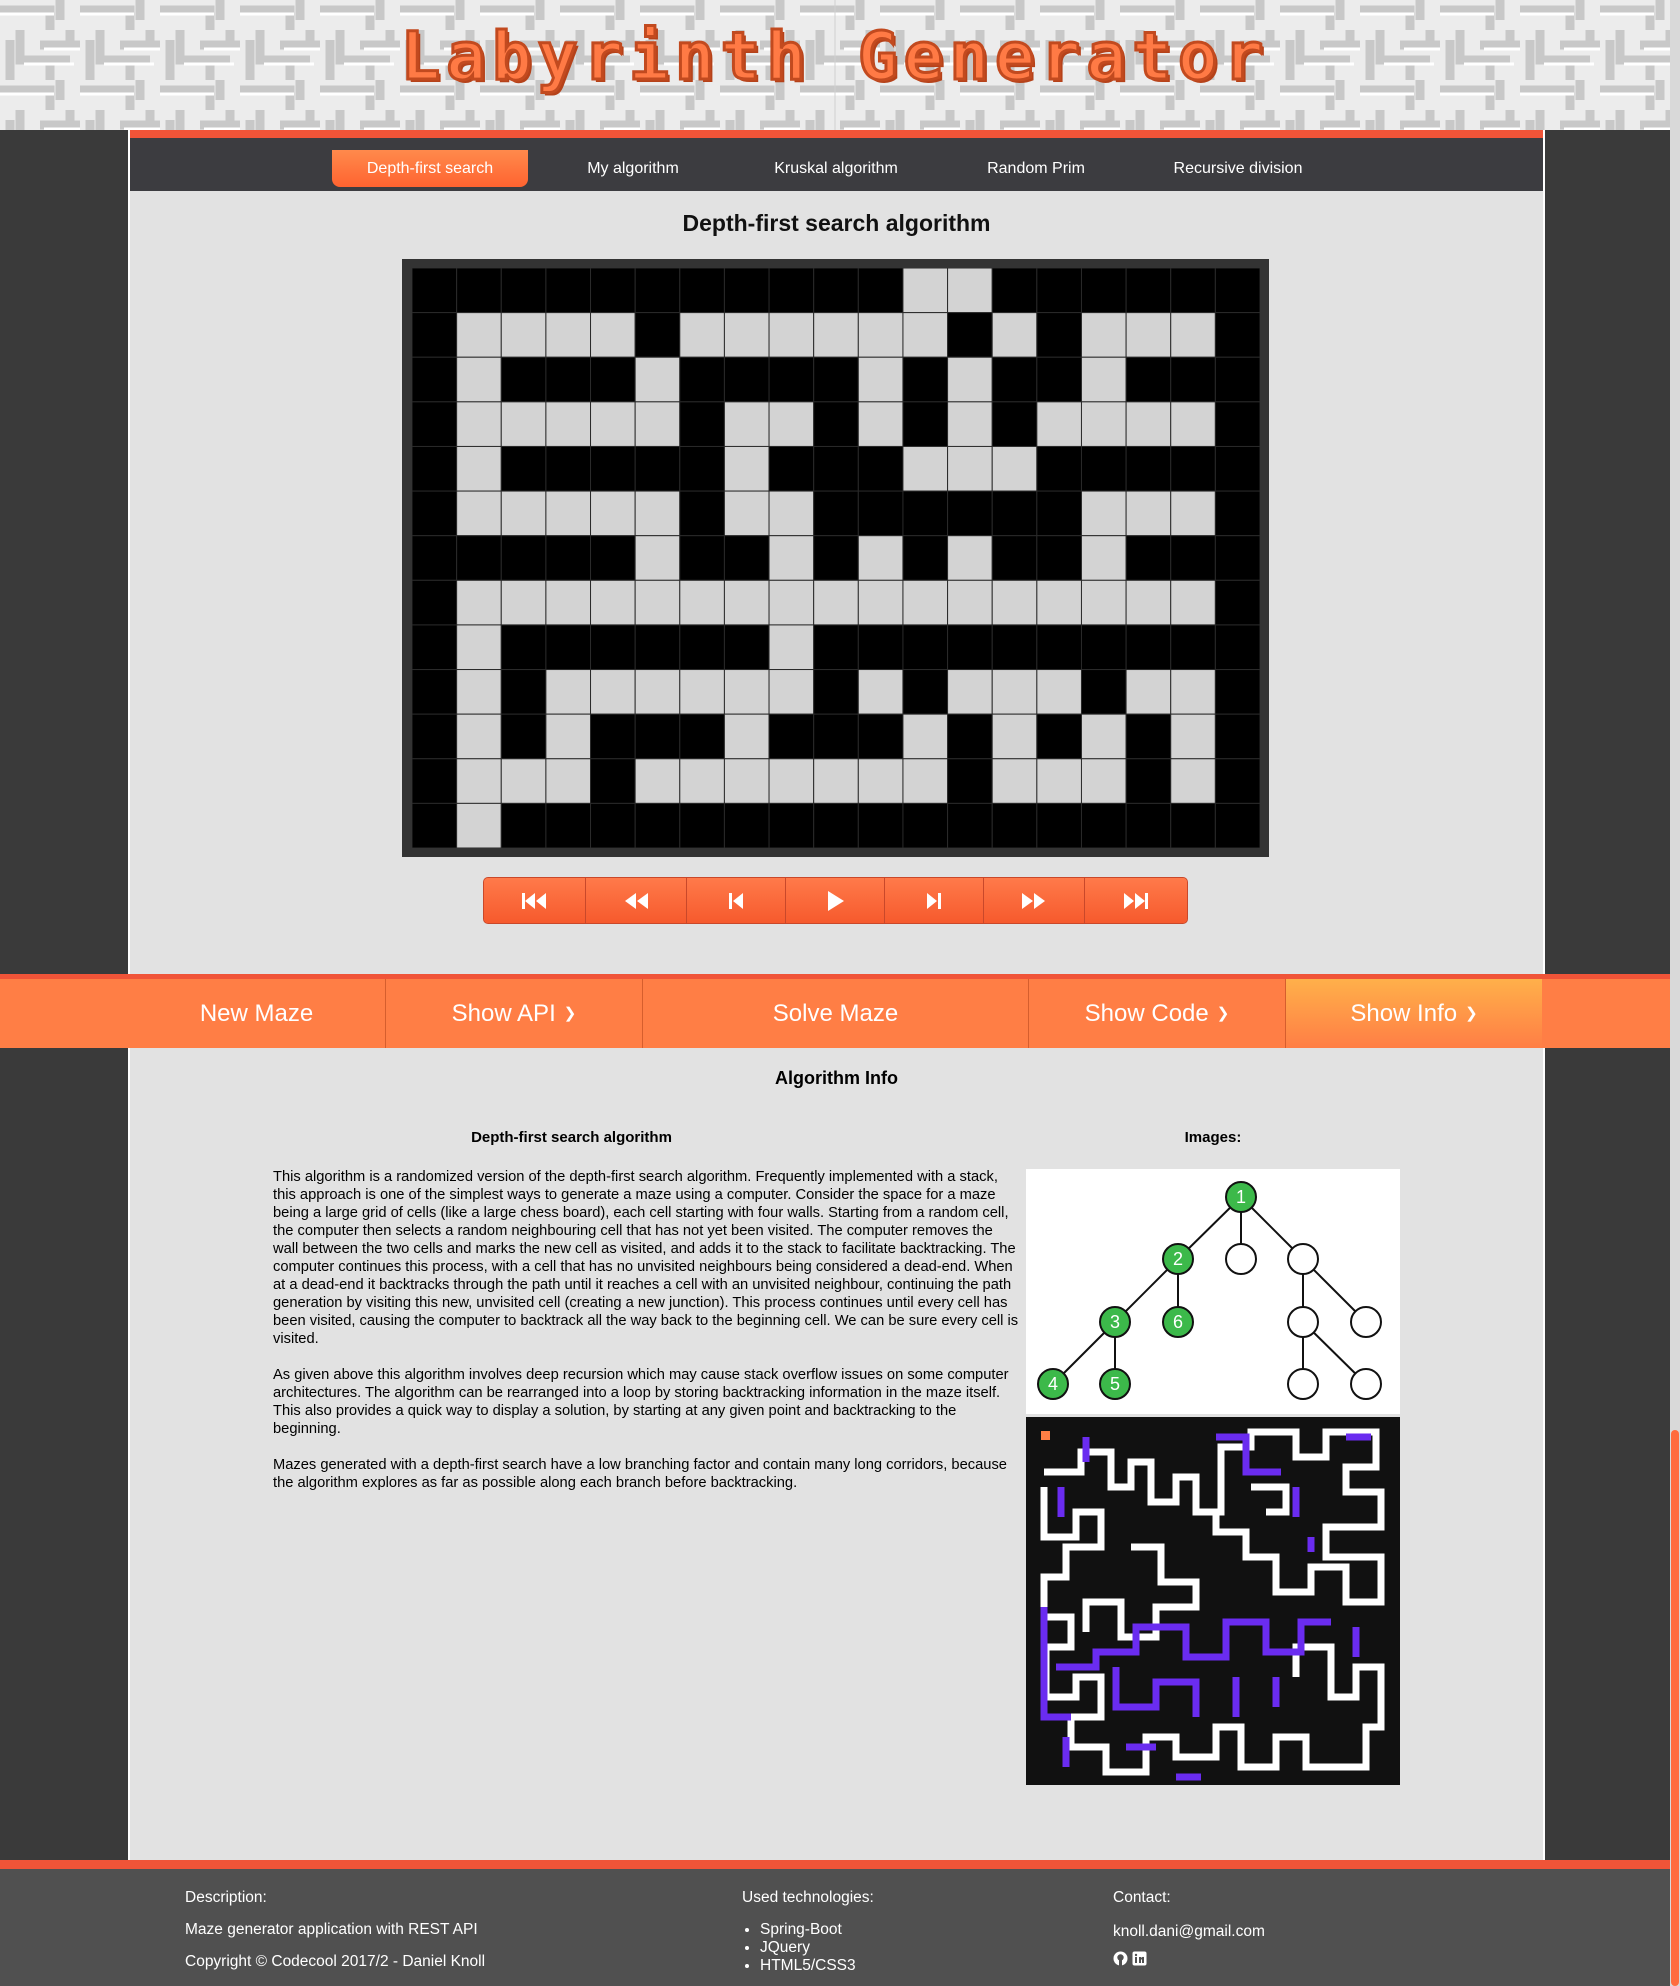 The height and width of the screenshot is (1986, 1680). Describe the element at coordinates (1238, 168) in the screenshot. I see `tab-recursive-division: Recursive division` at that location.